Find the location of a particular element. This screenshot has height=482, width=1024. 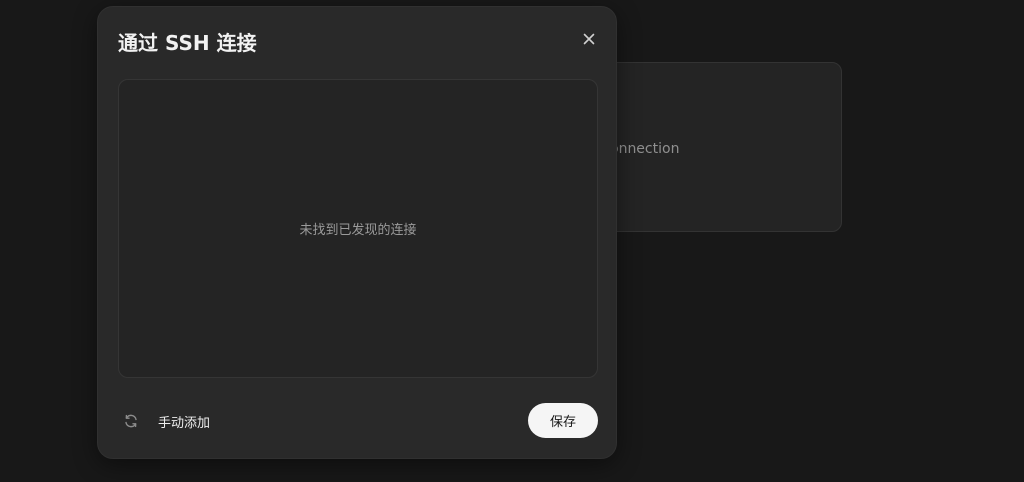

save-button: 保存 is located at coordinates (563, 420).